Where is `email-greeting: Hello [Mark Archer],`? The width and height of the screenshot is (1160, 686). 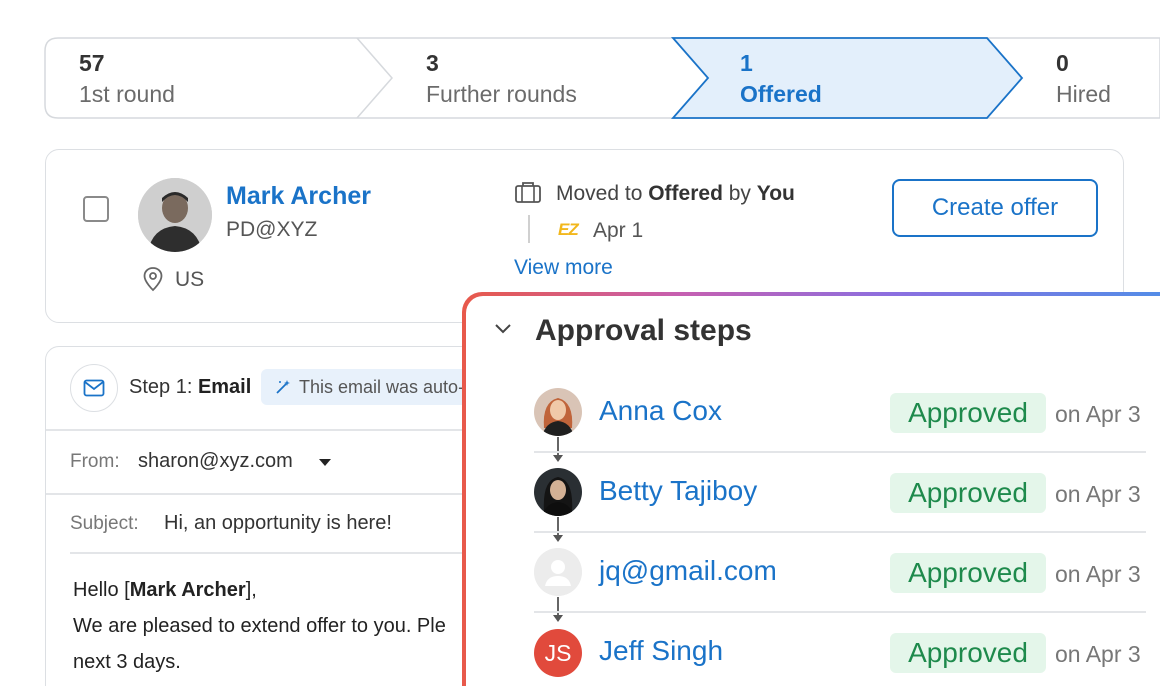 email-greeting: Hello [Mark Archer], is located at coordinates (165, 590).